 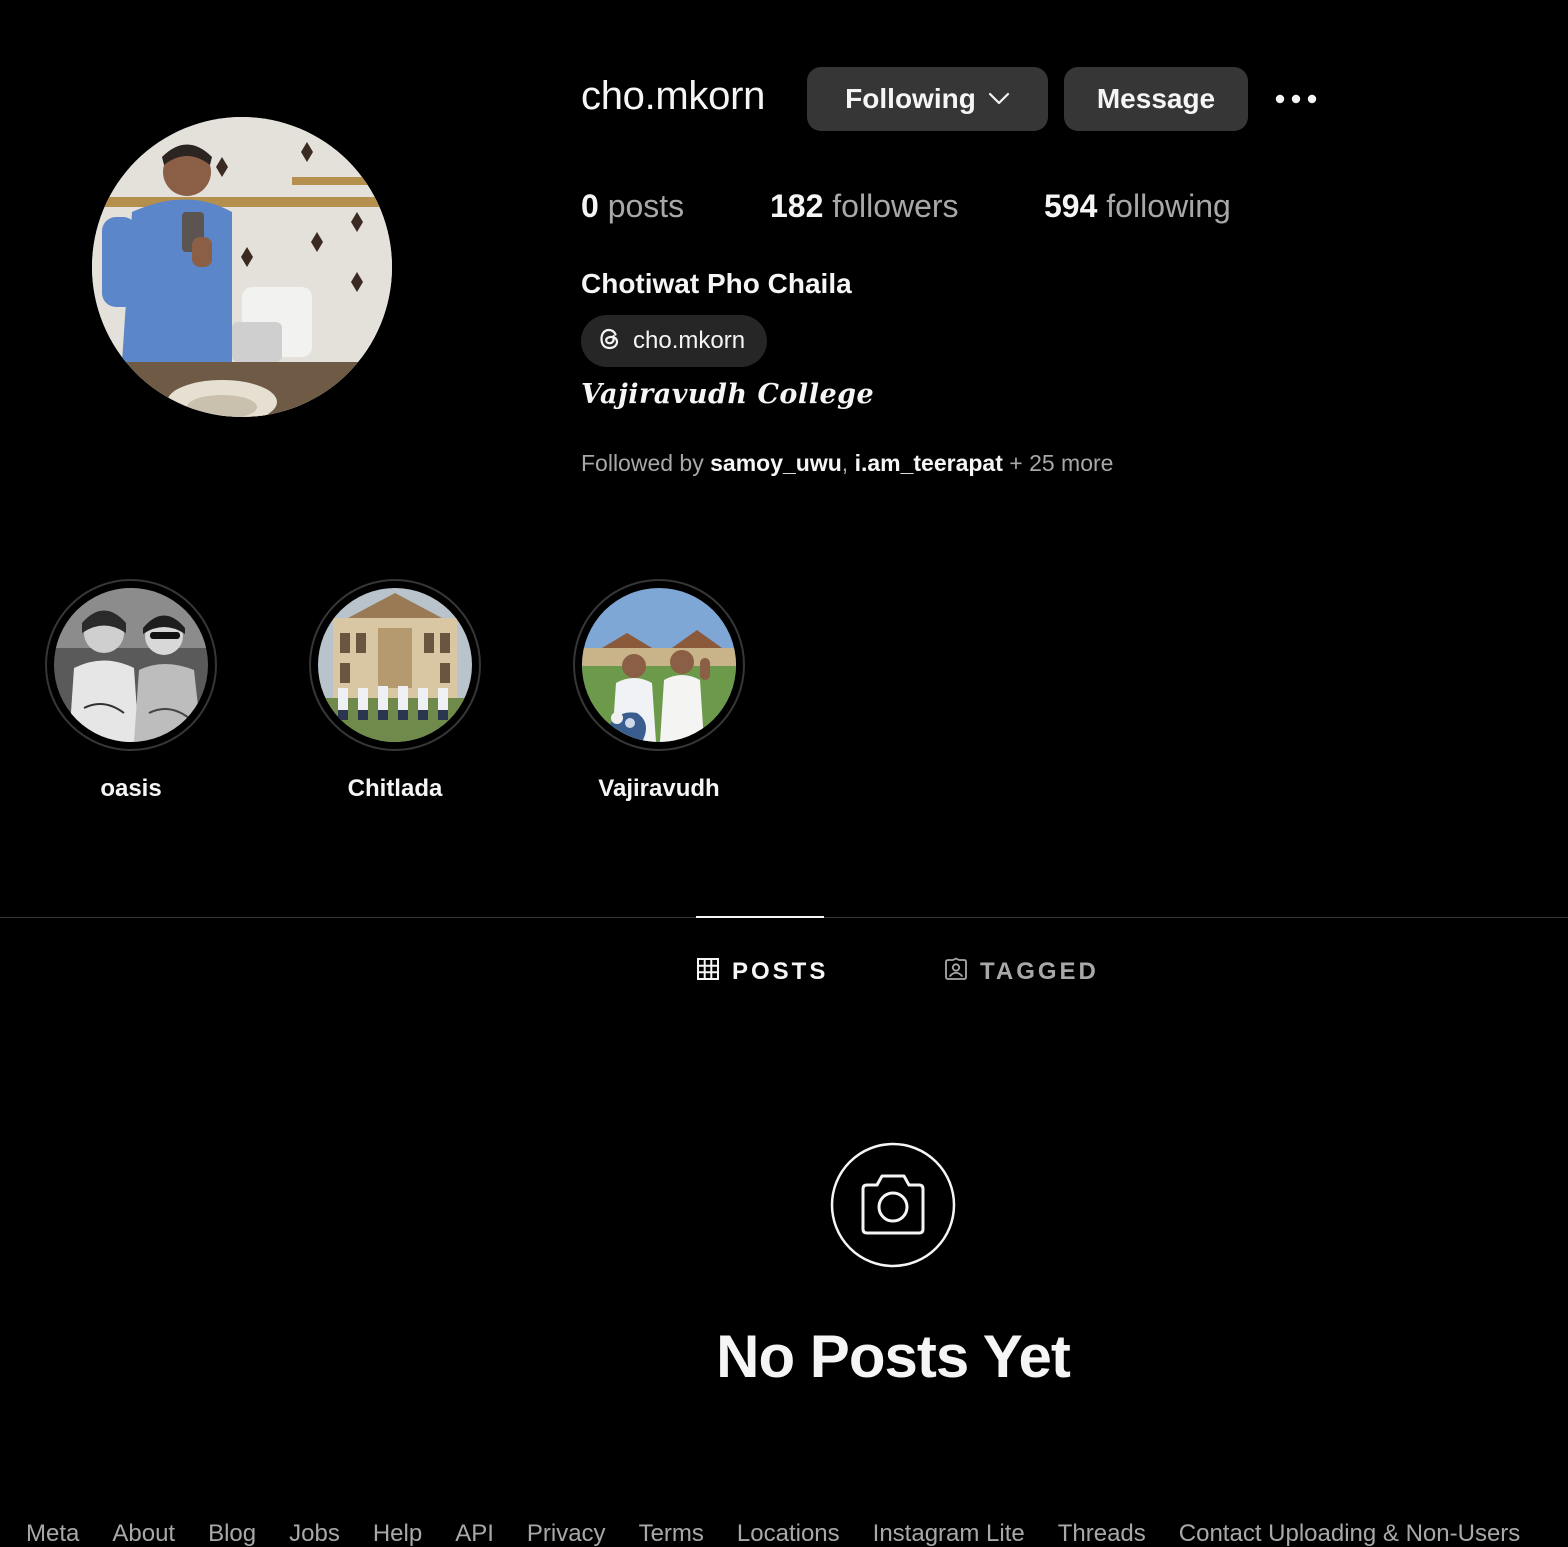 What do you see at coordinates (232, 1533) in the screenshot?
I see `footer-link-blog: Blog` at bounding box center [232, 1533].